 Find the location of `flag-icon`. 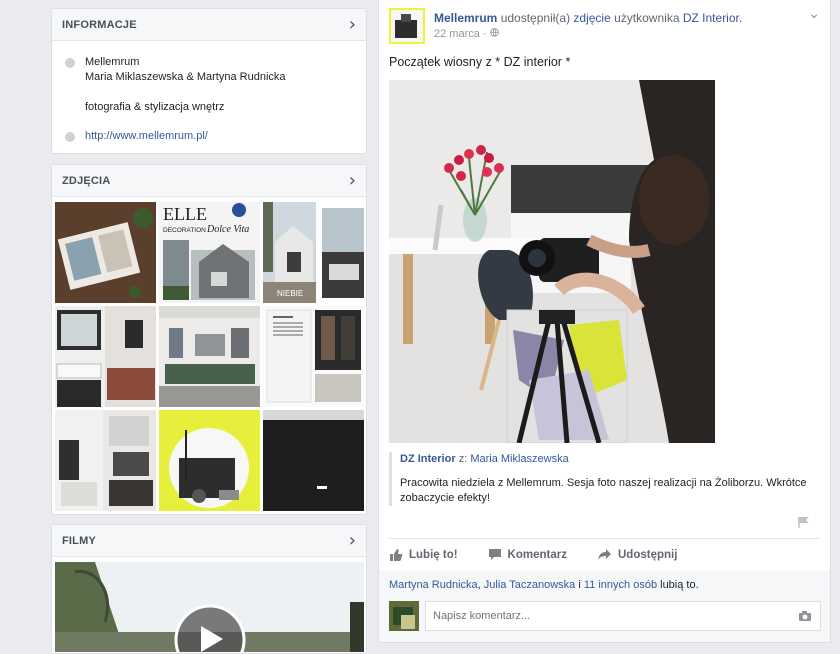

flag-icon is located at coordinates (804, 523).